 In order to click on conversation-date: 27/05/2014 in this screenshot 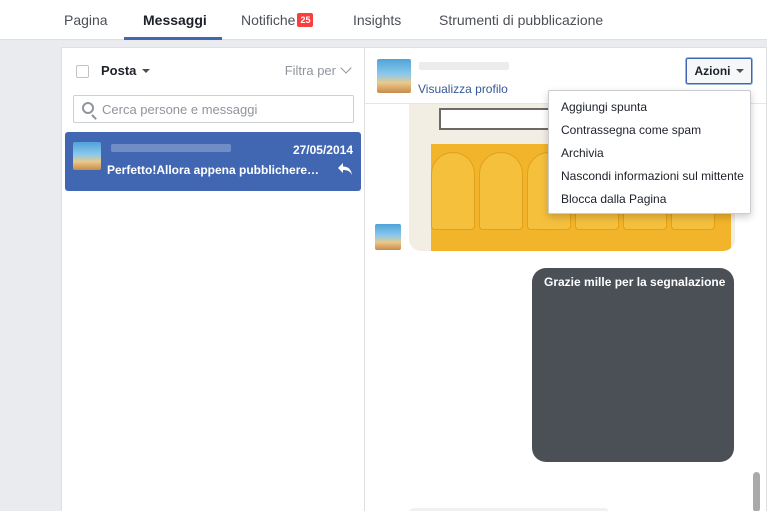, I will do `click(322, 150)`.